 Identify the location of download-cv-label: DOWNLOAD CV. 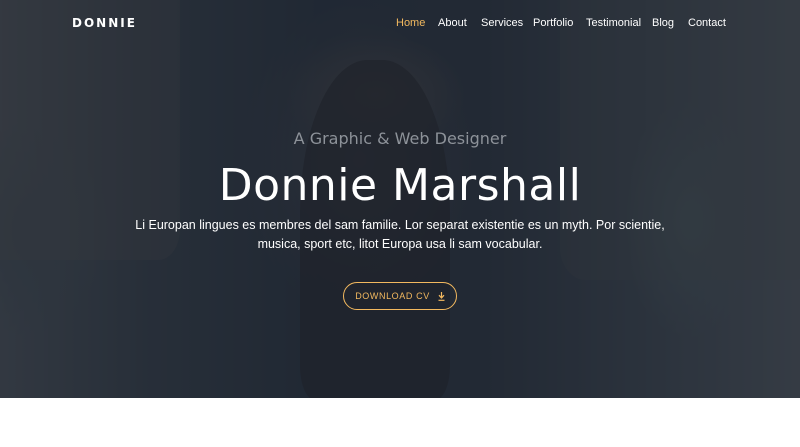
(392, 296).